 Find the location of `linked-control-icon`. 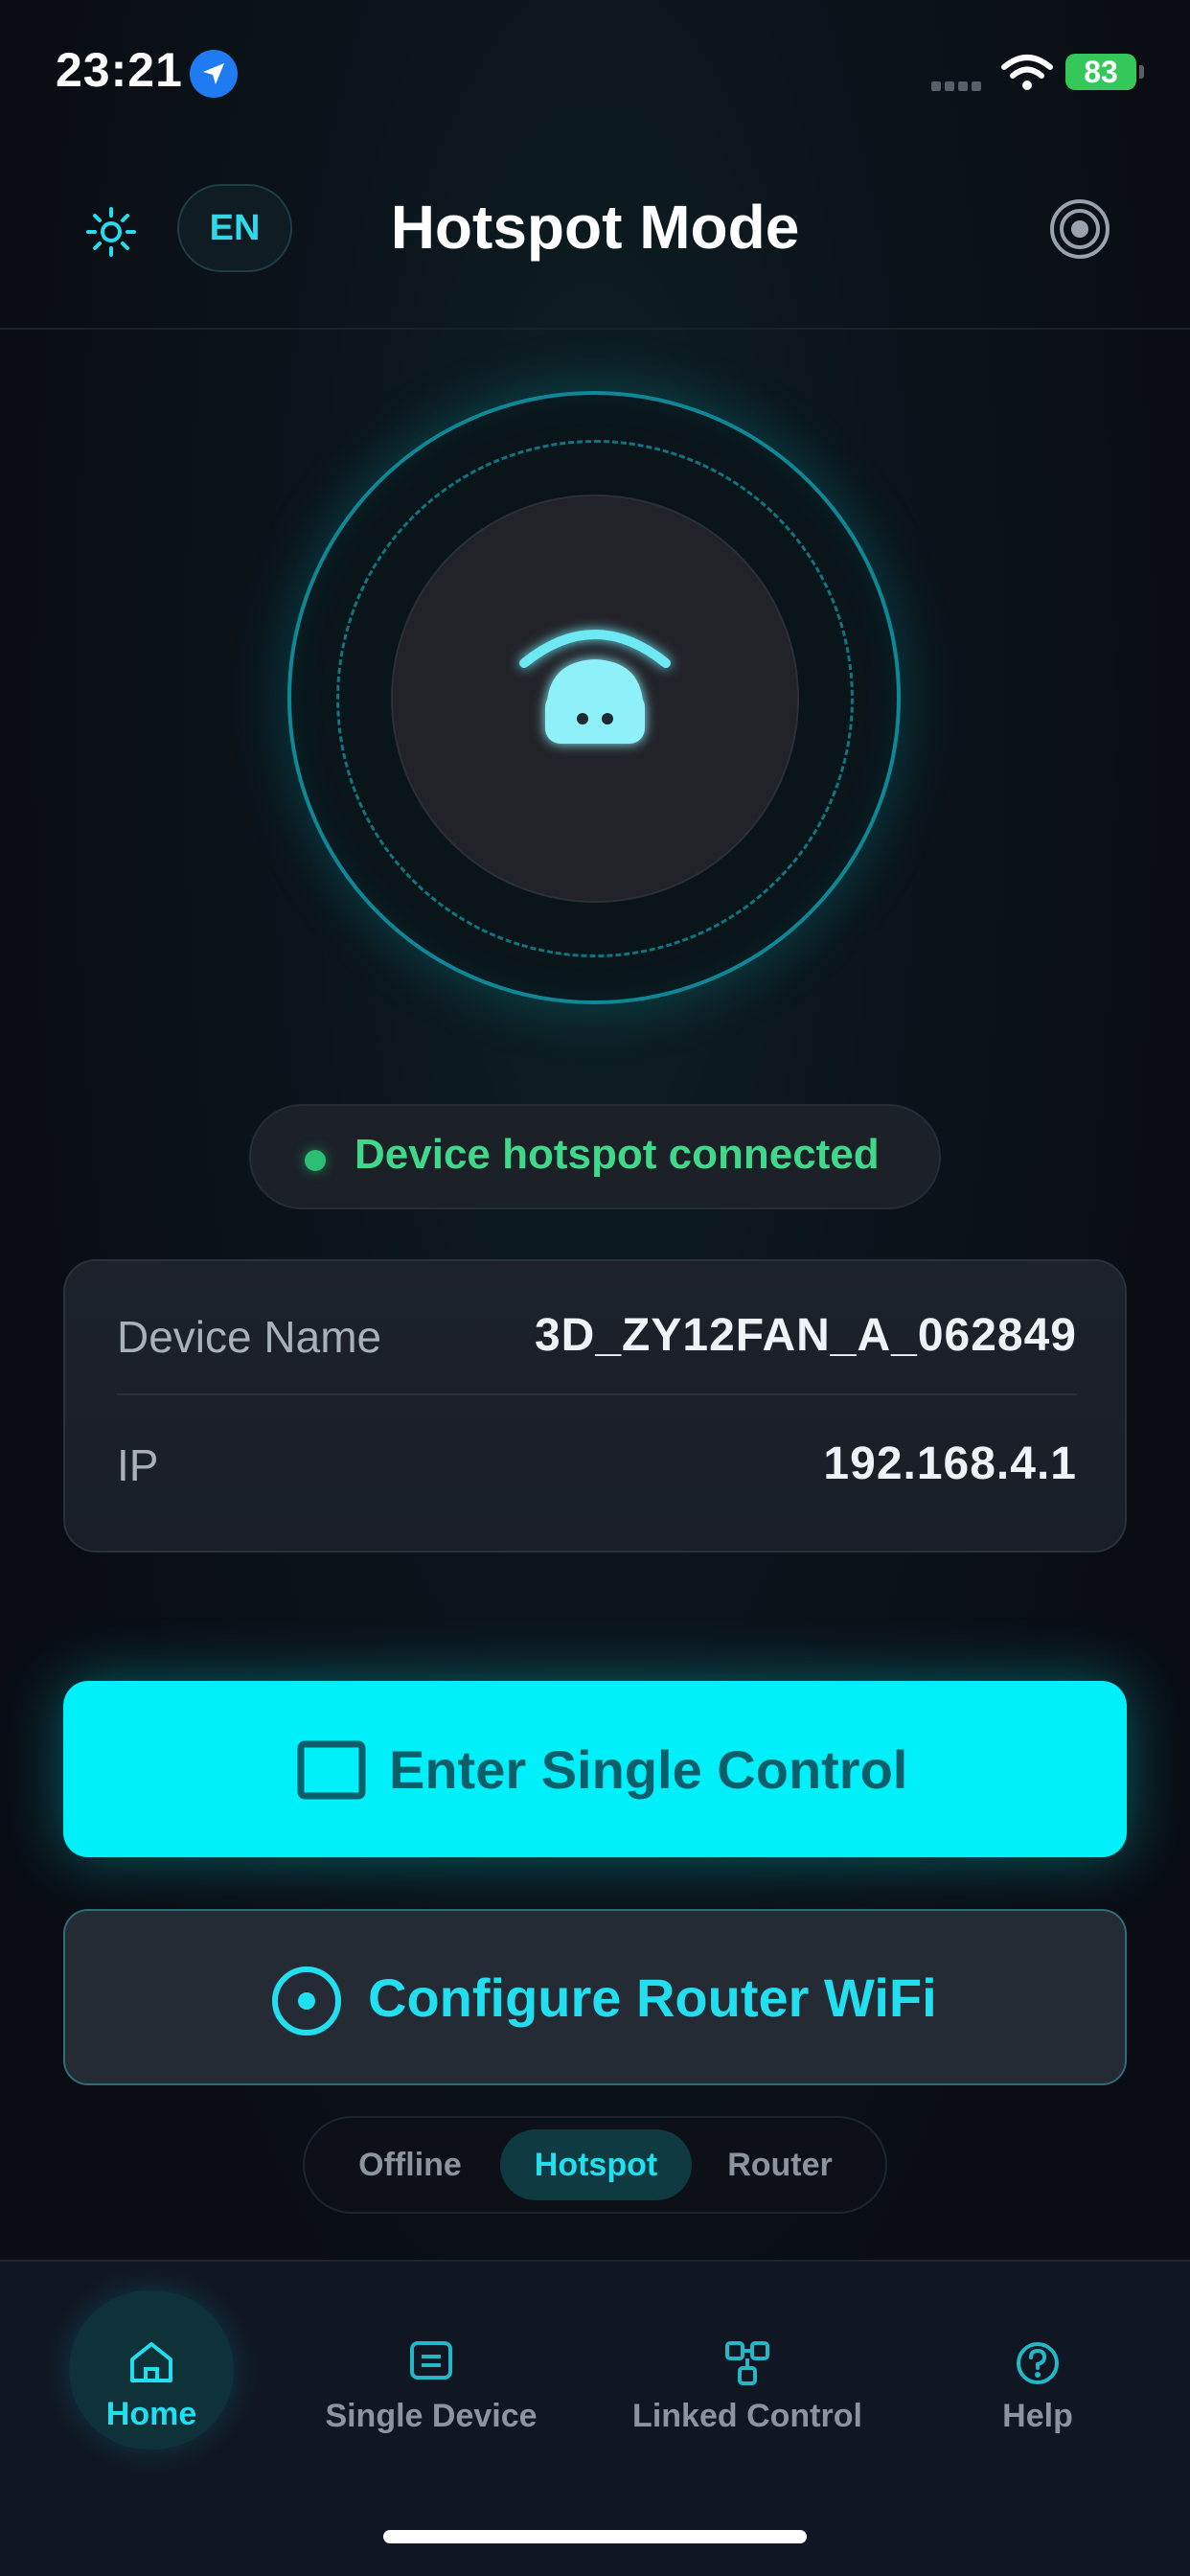

linked-control-icon is located at coordinates (747, 2365).